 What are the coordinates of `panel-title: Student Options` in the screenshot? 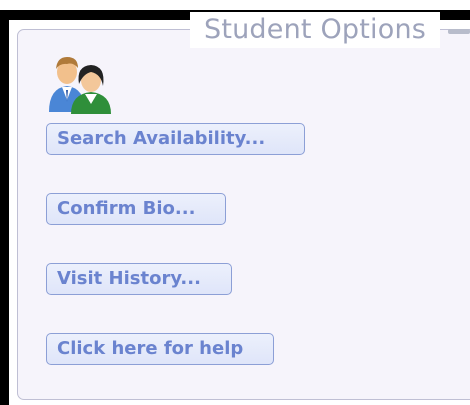 It's located at (315, 30).